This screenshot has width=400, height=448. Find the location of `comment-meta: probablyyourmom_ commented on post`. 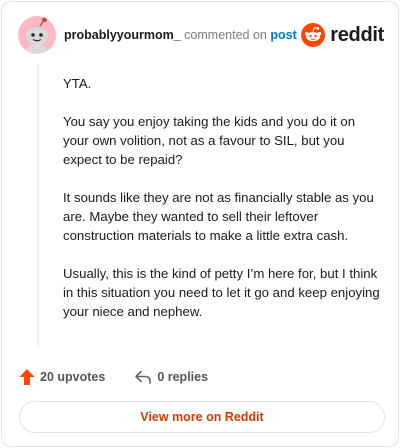

comment-meta: probablyyourmom_ commented on post is located at coordinates (180, 35).